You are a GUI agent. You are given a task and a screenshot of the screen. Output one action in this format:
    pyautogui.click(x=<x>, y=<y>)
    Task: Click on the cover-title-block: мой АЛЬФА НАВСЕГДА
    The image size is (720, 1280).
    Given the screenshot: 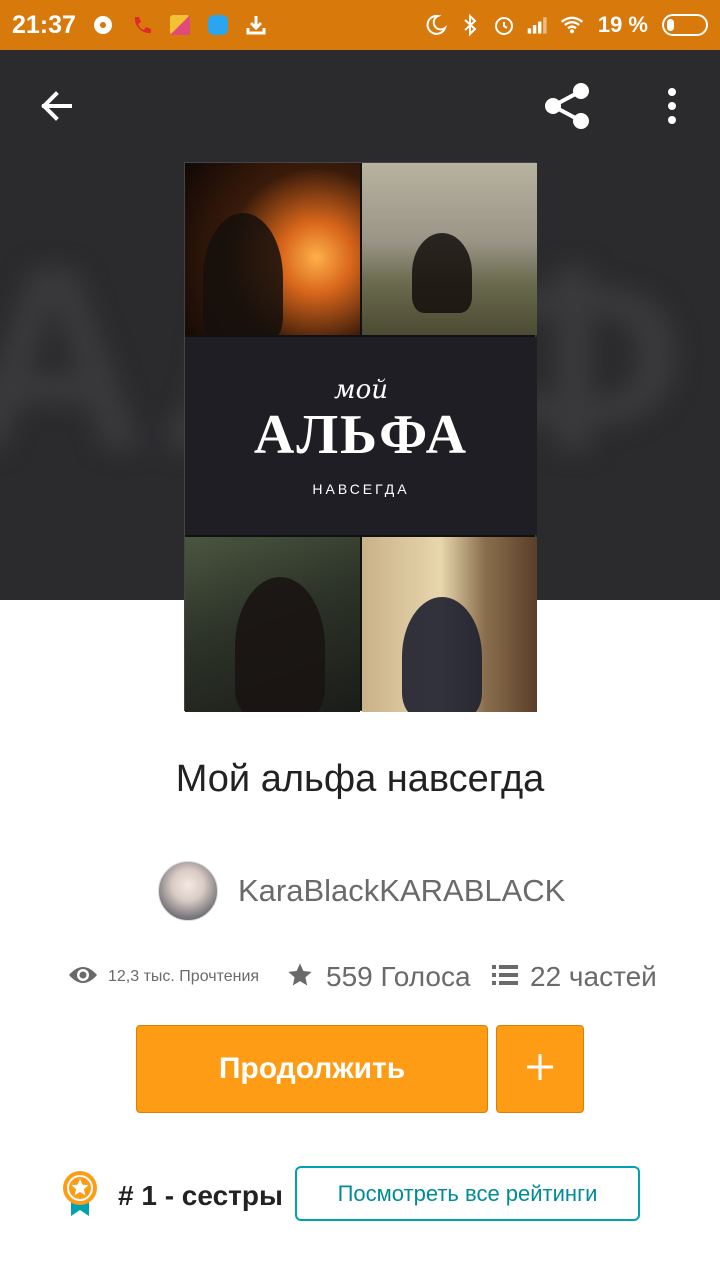 What is the action you would take?
    pyautogui.click(x=361, y=436)
    